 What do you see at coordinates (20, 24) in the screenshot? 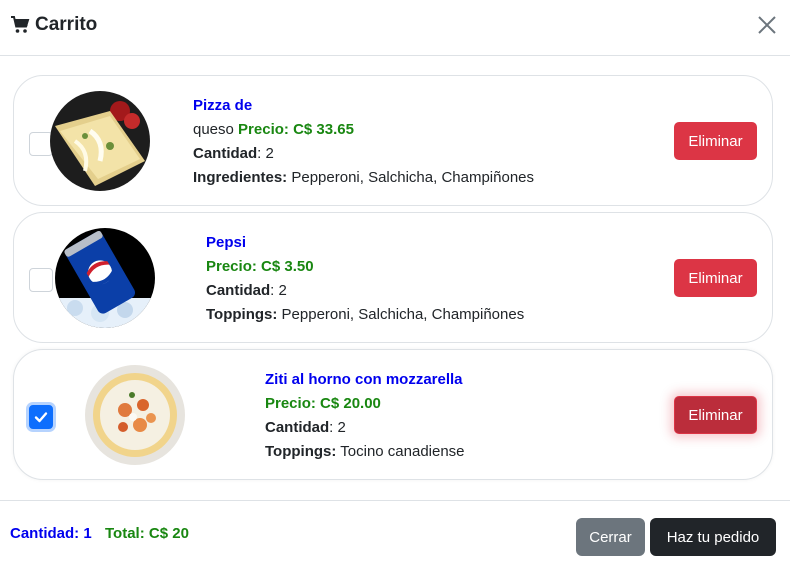
I see `cart-icon` at bounding box center [20, 24].